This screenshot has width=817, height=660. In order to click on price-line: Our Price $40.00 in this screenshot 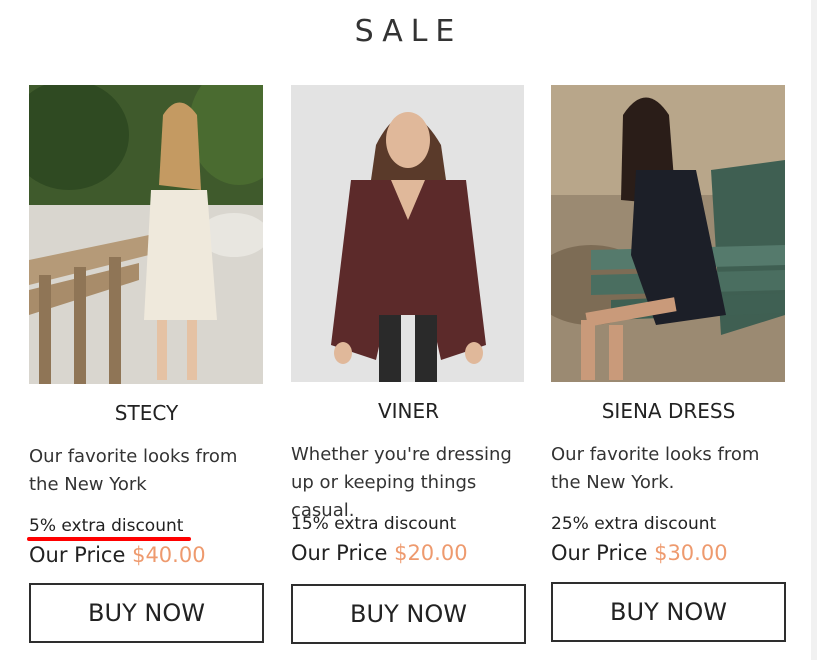, I will do `click(117, 555)`.